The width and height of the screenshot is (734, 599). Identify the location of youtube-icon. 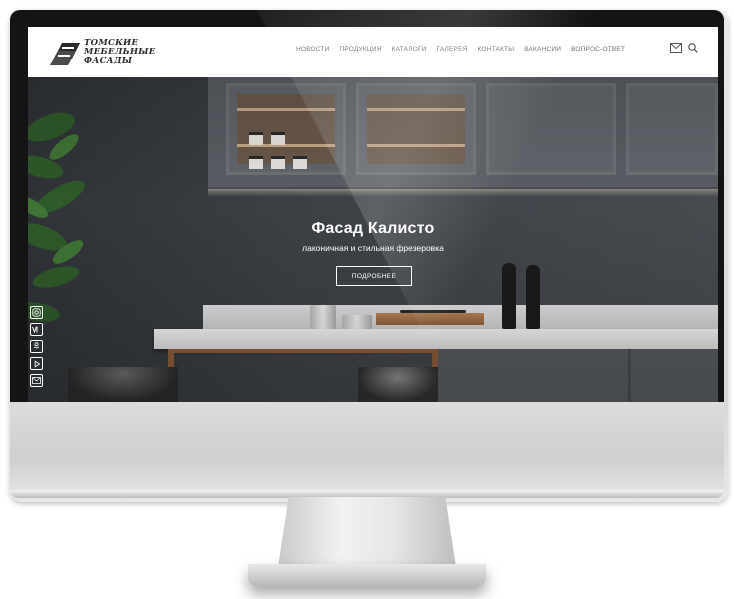
(36, 363).